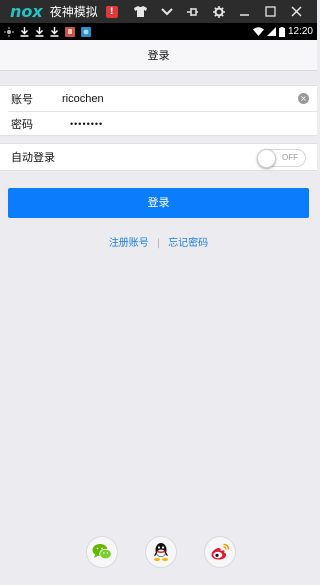 The width and height of the screenshot is (320, 585). Describe the element at coordinates (167, 11) in the screenshot. I see `chevron-down-icon` at that location.